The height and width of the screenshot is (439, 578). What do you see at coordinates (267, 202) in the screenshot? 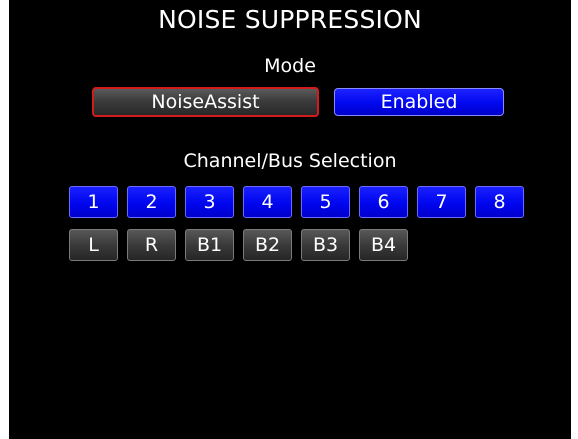
I see `channel-4-button: 4` at bounding box center [267, 202].